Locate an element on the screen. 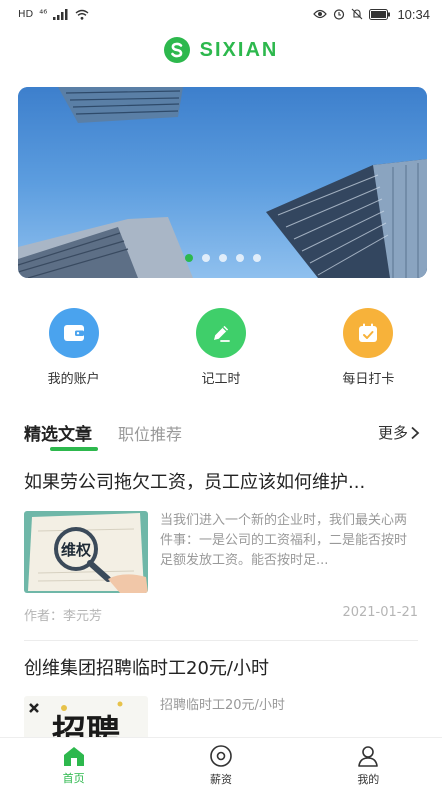 This screenshot has width=442, height=792. battery-icon is located at coordinates (380, 14).